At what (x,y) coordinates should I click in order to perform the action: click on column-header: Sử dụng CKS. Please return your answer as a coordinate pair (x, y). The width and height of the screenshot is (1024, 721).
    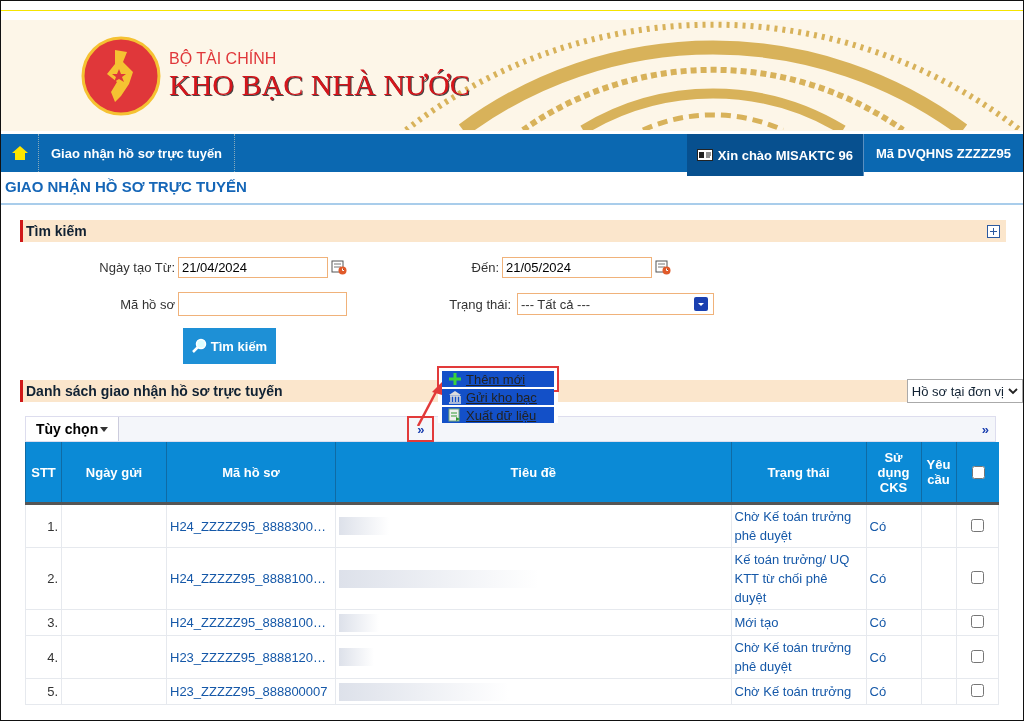
    Looking at the image, I should click on (893, 473).